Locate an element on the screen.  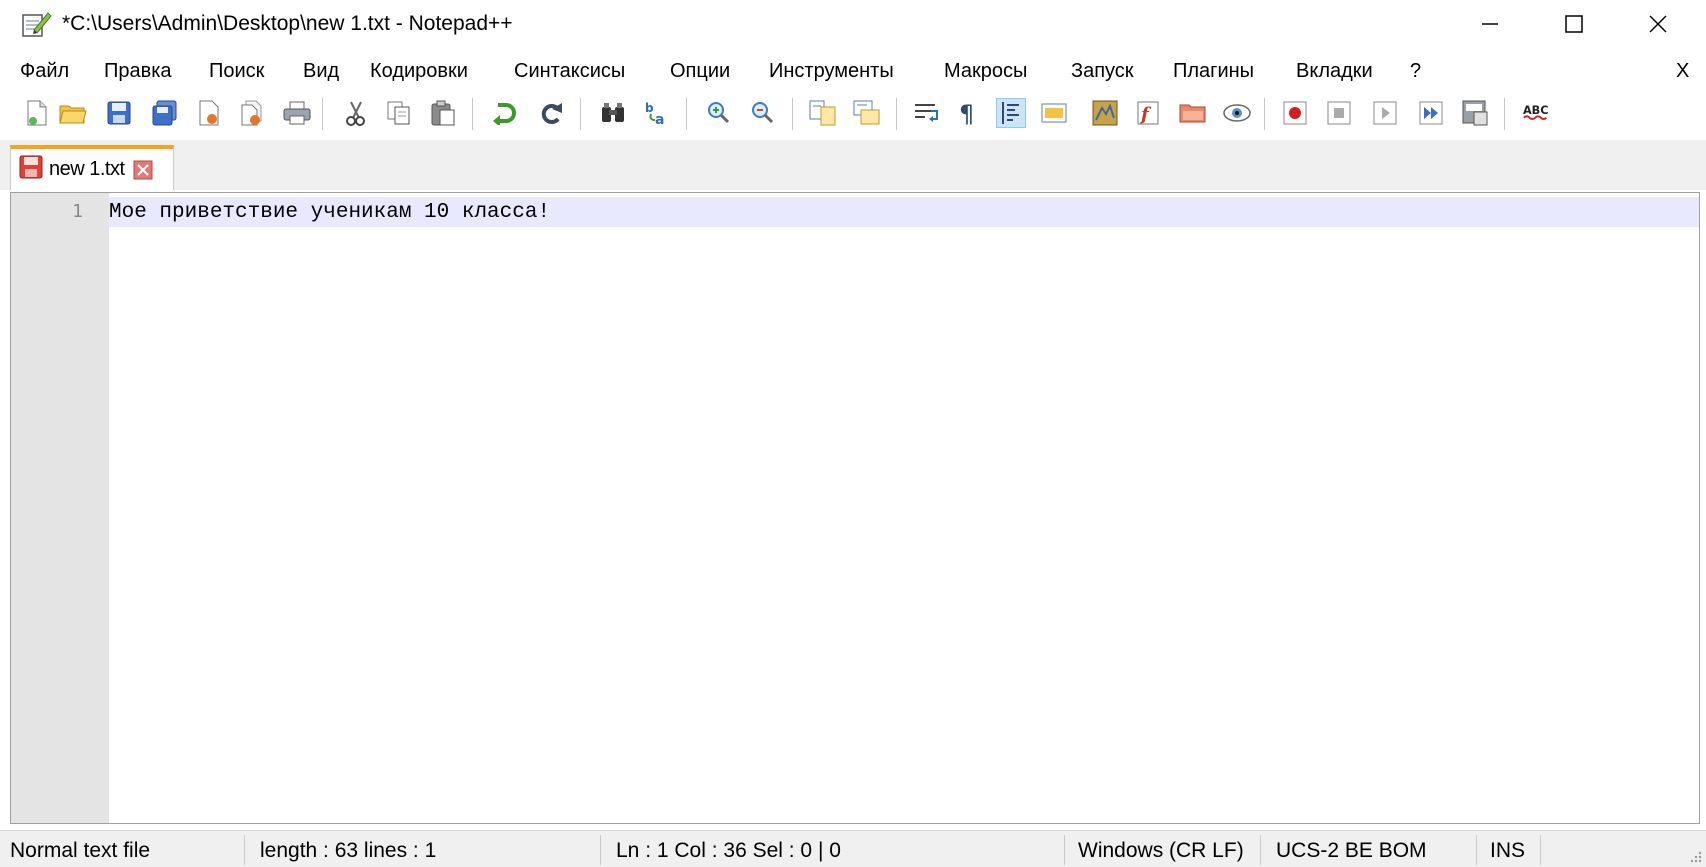
menu-run: Запуск is located at coordinates (1102, 71).